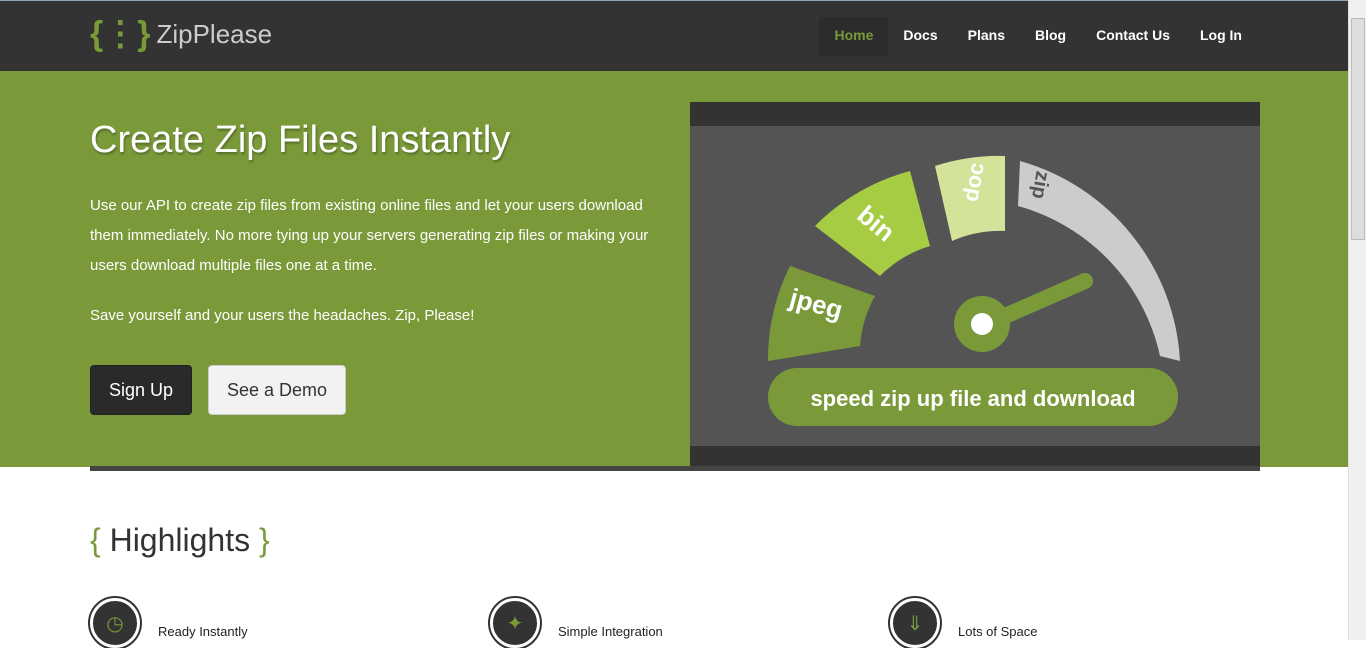 The image size is (1366, 648). I want to click on magic-wand-icon: ✦, so click(515, 623).